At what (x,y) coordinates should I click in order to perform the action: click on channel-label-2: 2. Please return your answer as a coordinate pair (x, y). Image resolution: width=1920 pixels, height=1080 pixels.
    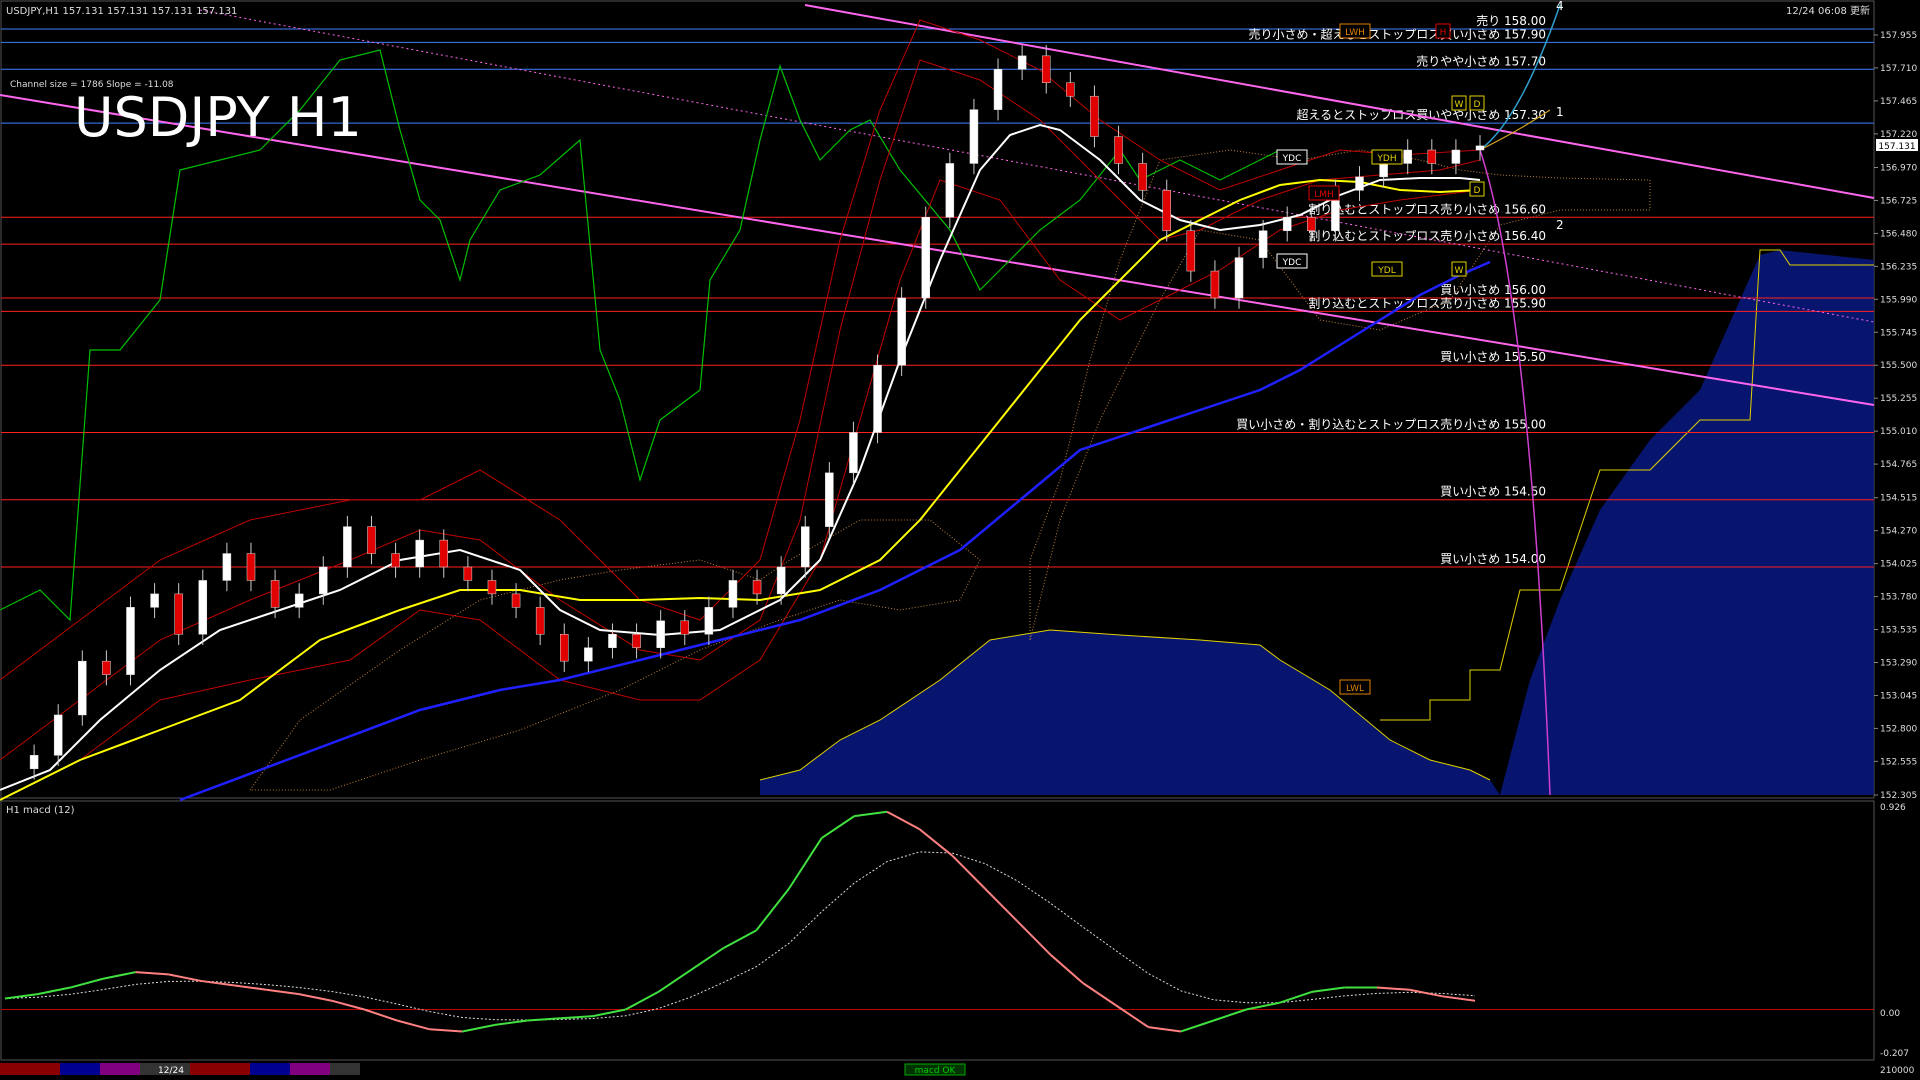
    Looking at the image, I should click on (1560, 225).